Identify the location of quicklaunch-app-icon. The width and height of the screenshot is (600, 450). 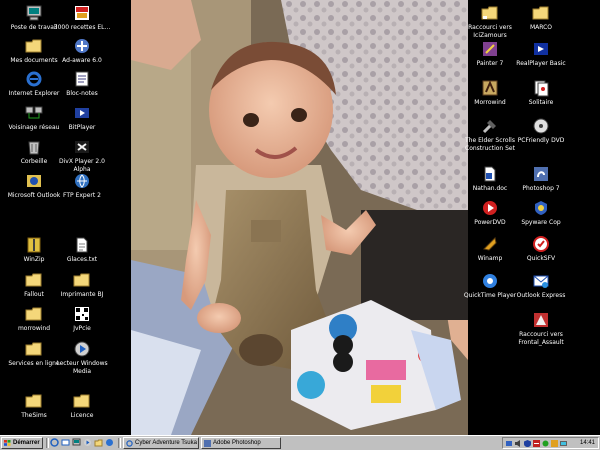
(109, 442).